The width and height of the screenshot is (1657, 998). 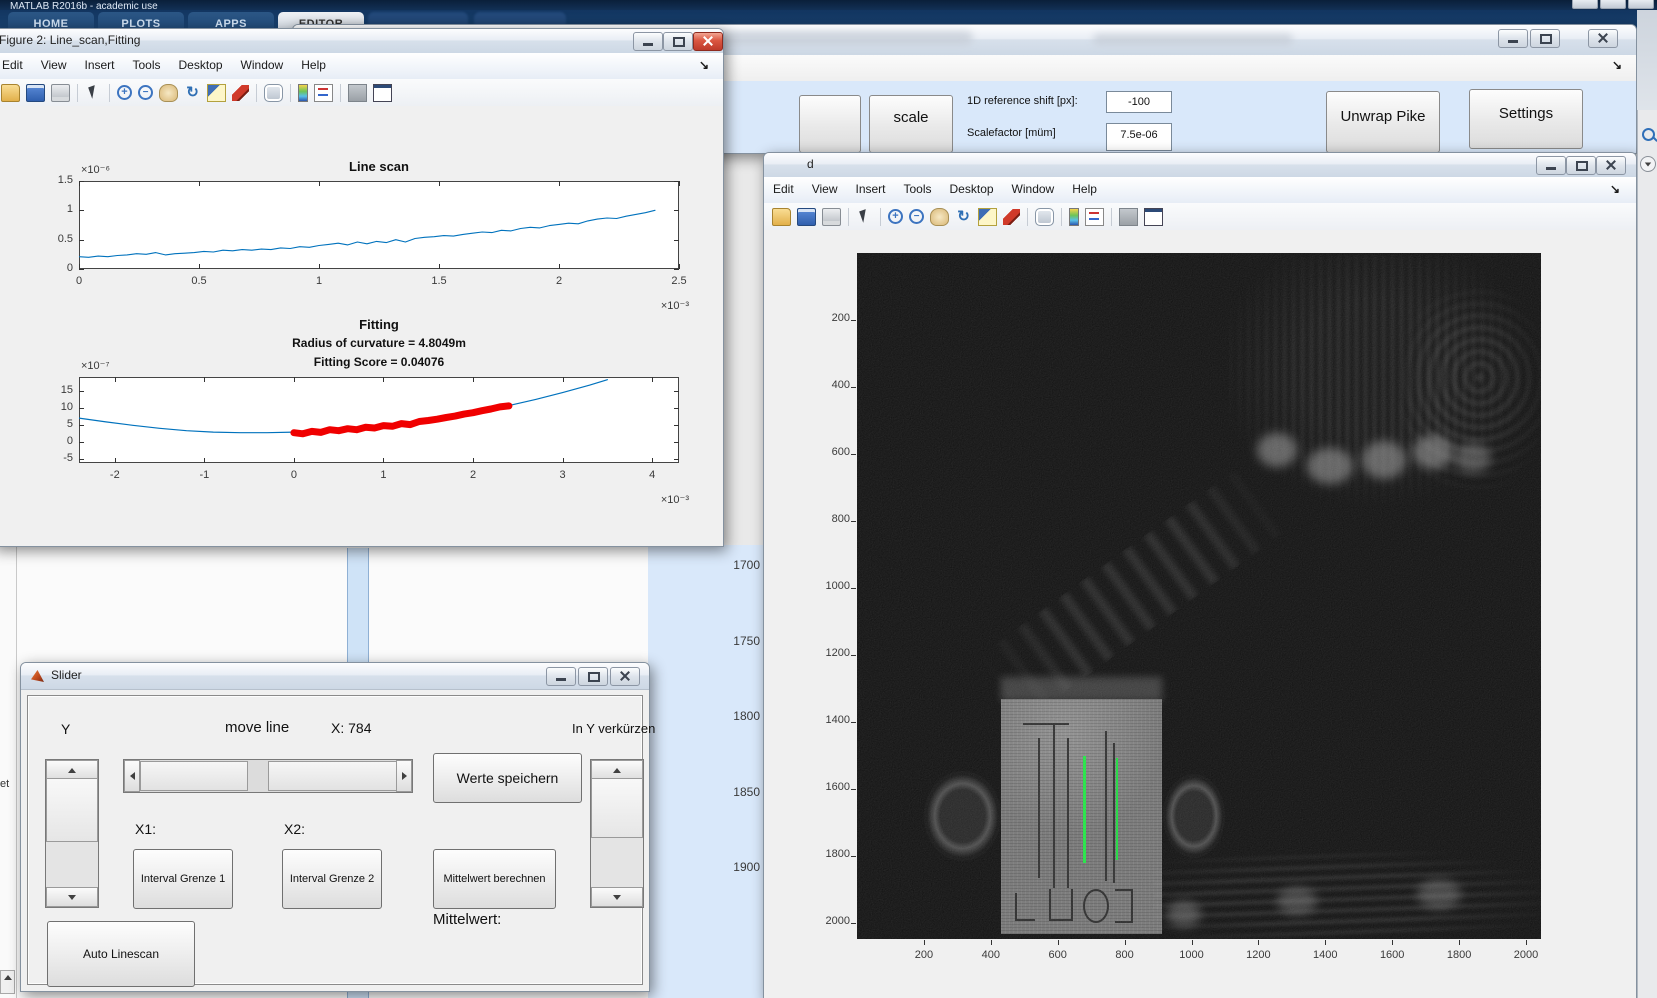 What do you see at coordinates (132, 776) in the screenshot?
I see `slider-left-button` at bounding box center [132, 776].